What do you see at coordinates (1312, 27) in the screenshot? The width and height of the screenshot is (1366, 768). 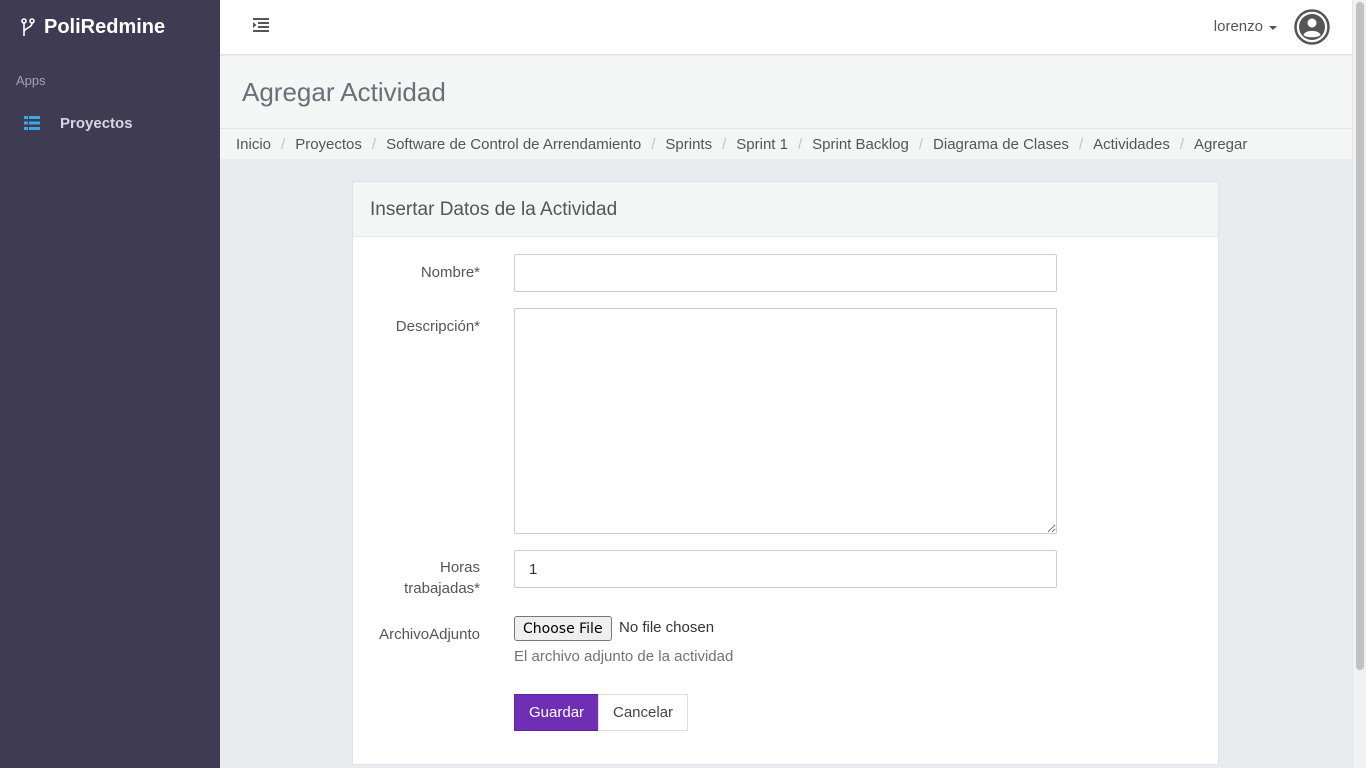 I see `avatar` at bounding box center [1312, 27].